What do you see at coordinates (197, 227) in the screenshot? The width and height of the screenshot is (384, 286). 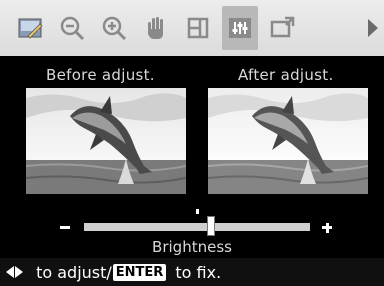 I see `brightness-slider-track` at bounding box center [197, 227].